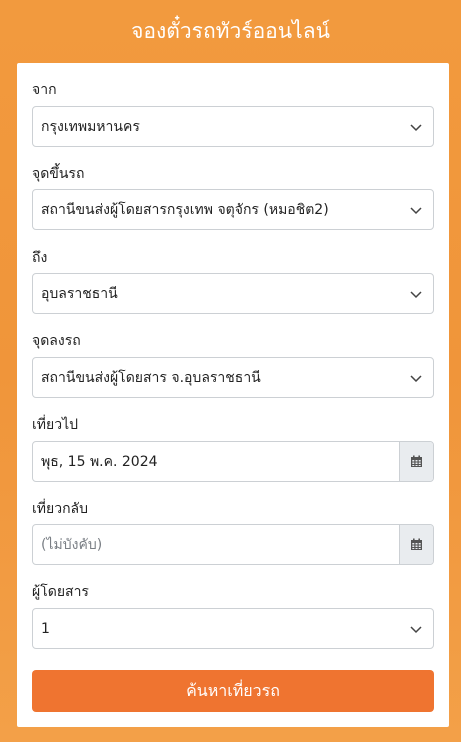 The height and width of the screenshot is (742, 461). Describe the element at coordinates (151, 377) in the screenshot. I see `dropoff-value: สถานีขนส่งผู้โดยสาร จ.อุบลราชธานี` at that location.